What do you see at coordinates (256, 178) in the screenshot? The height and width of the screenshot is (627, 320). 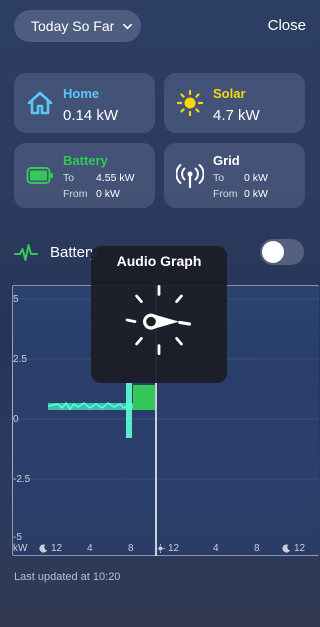 I see `grid-to-value: 0 kW` at bounding box center [256, 178].